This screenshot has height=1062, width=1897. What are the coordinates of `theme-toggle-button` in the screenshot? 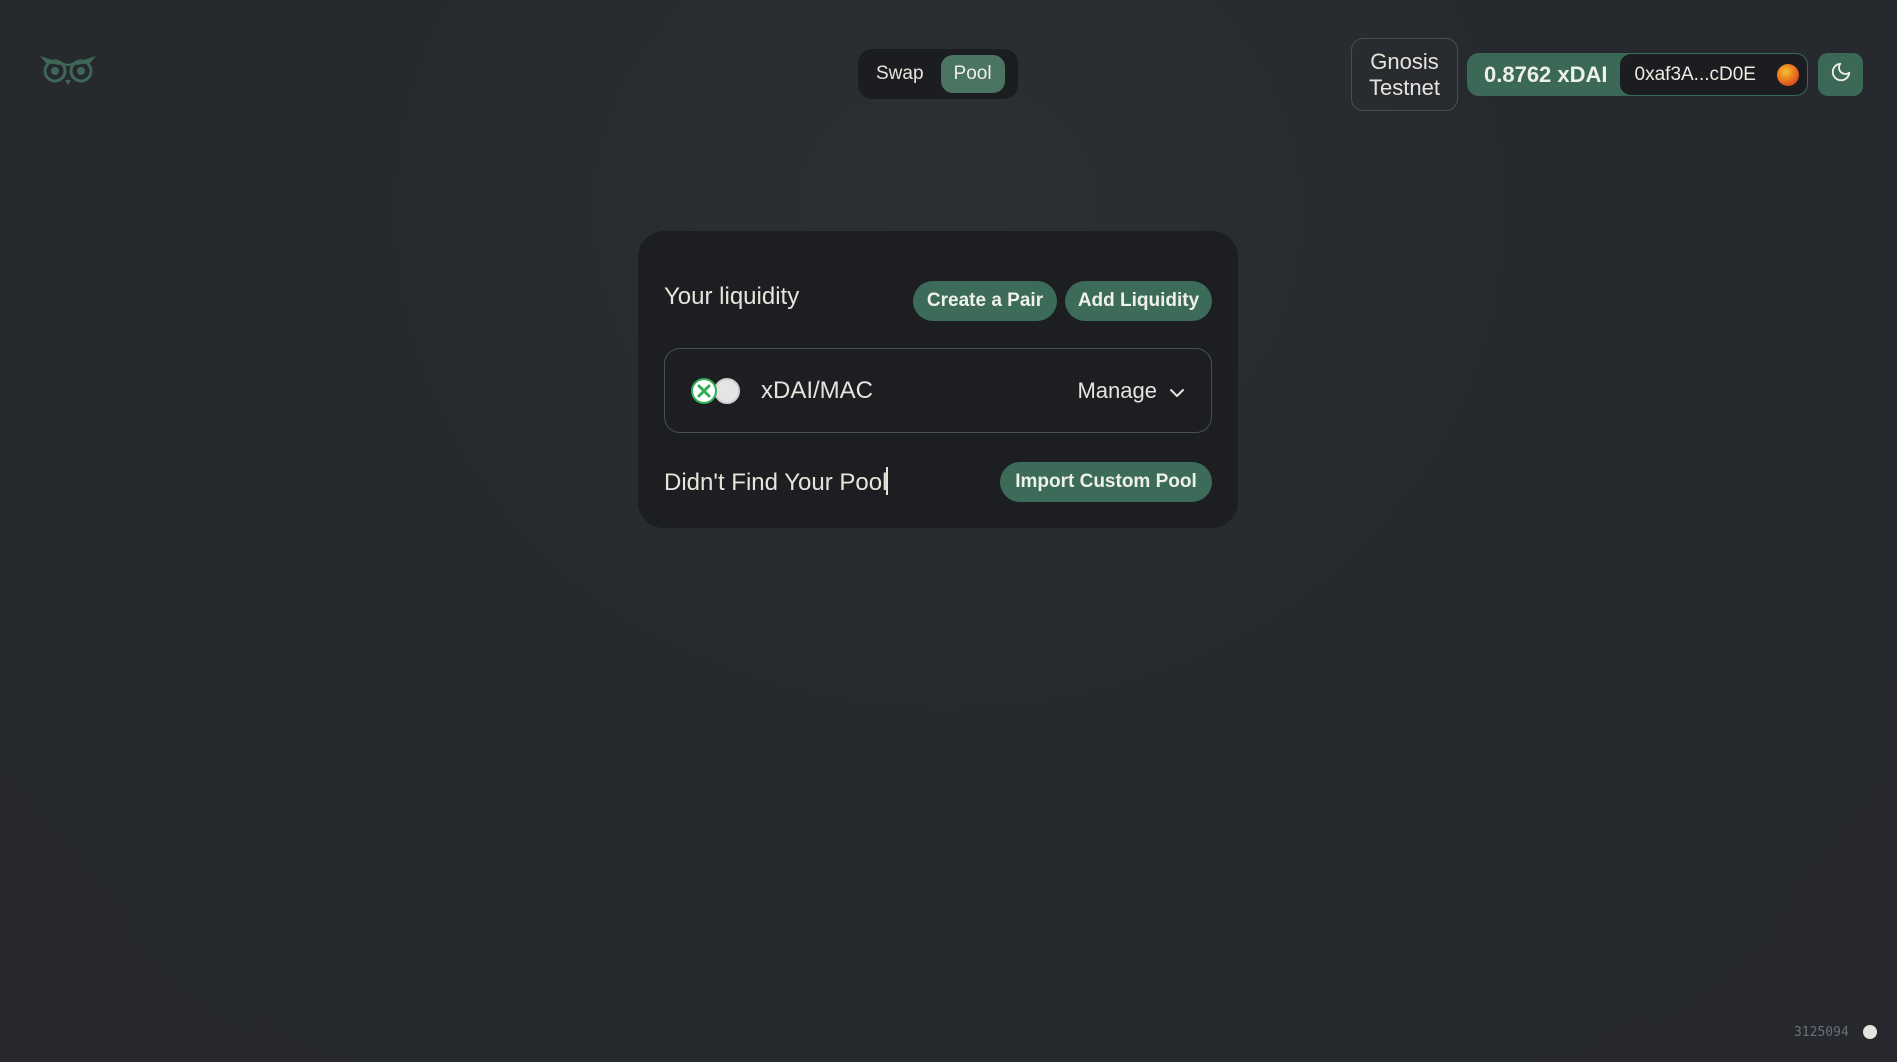 It's located at (1840, 74).